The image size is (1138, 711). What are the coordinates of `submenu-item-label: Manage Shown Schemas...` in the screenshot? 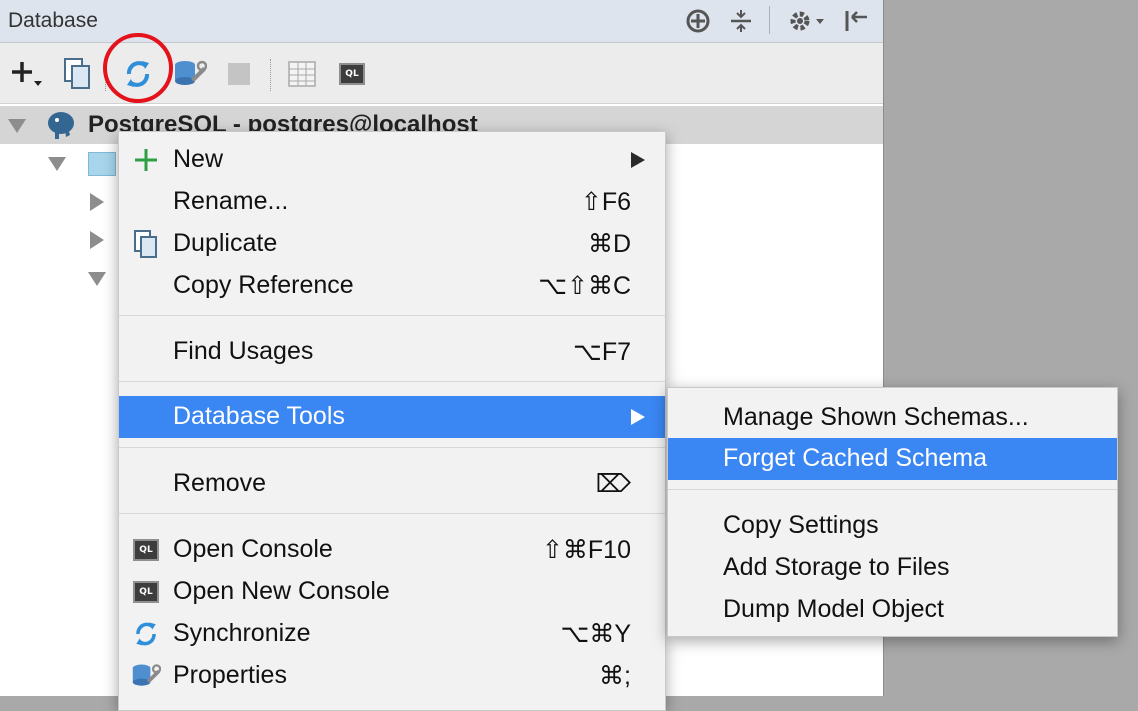 It's located at (876, 417).